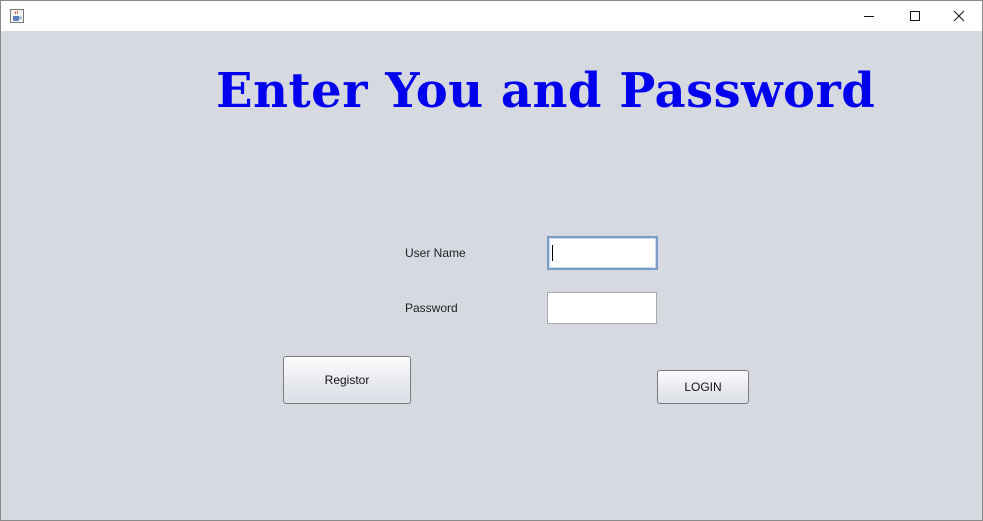 This screenshot has height=521, width=983. What do you see at coordinates (347, 380) in the screenshot?
I see `register-button: Registor` at bounding box center [347, 380].